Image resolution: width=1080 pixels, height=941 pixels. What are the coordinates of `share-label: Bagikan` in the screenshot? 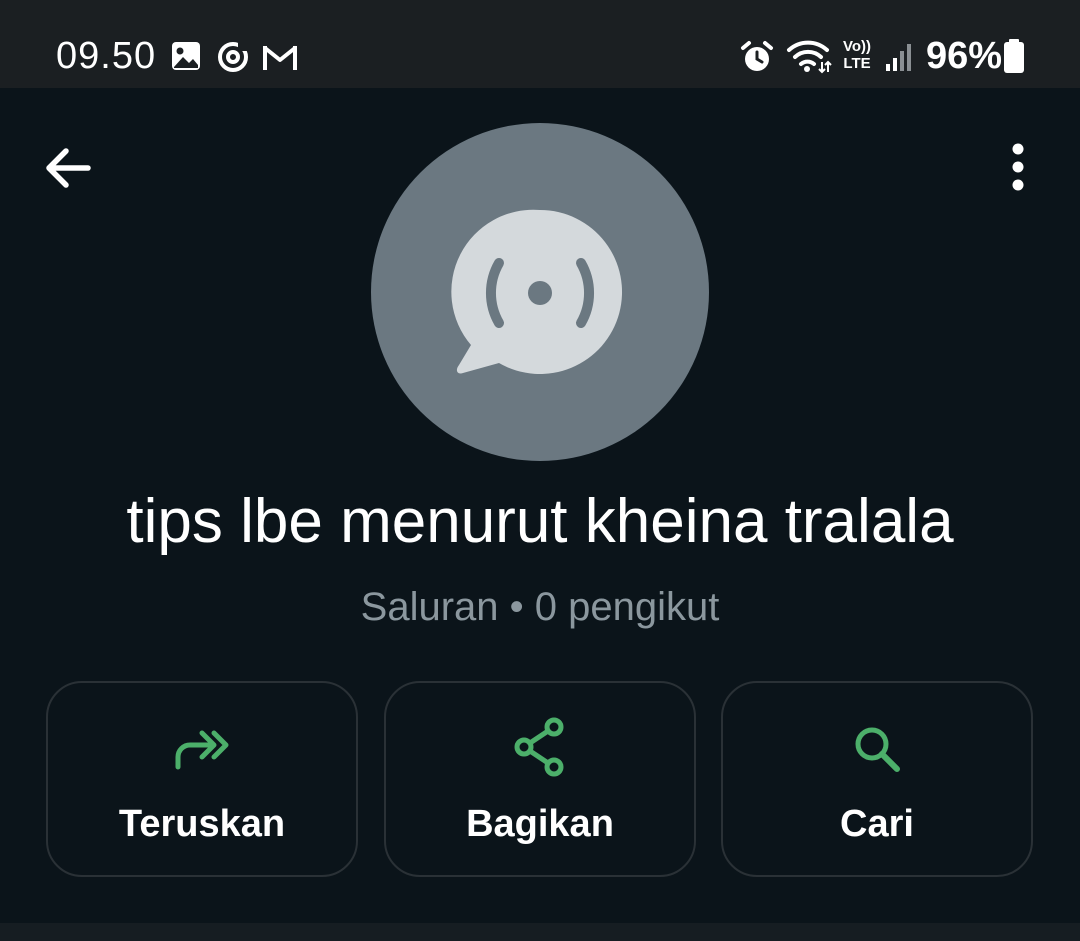 It's located at (540, 824).